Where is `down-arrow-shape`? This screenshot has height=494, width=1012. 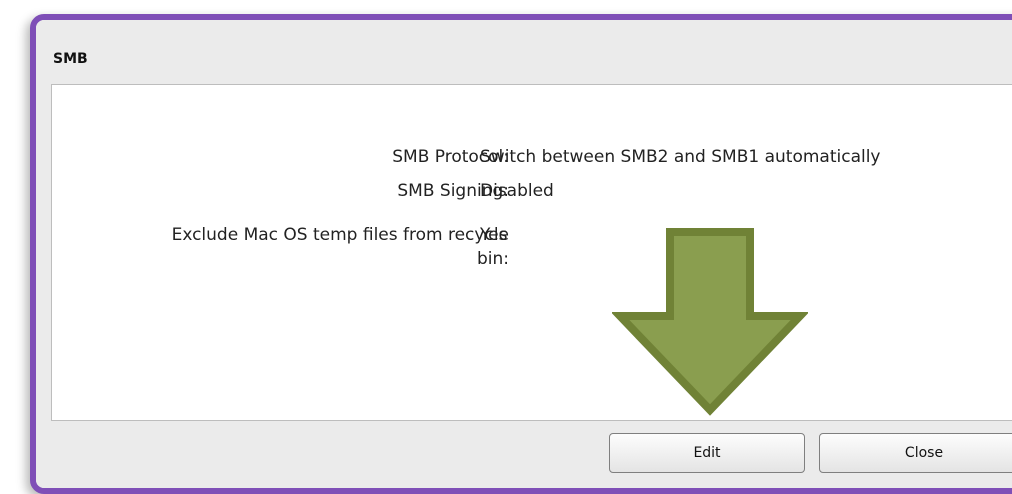 down-arrow-shape is located at coordinates (710, 322).